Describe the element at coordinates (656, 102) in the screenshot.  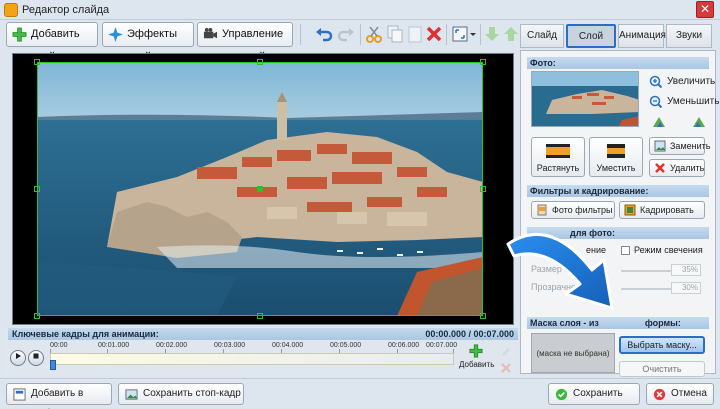
I see `zoom-out-icon` at that location.